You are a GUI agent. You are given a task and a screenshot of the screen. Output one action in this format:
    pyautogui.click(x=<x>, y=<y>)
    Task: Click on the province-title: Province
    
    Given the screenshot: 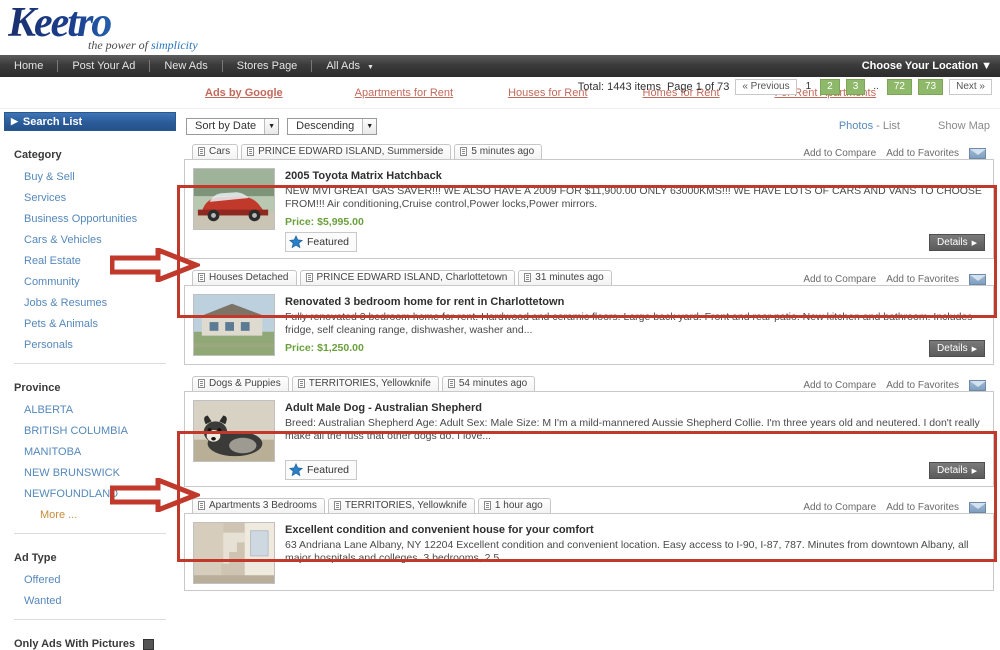 What is the action you would take?
    pyautogui.click(x=37, y=388)
    